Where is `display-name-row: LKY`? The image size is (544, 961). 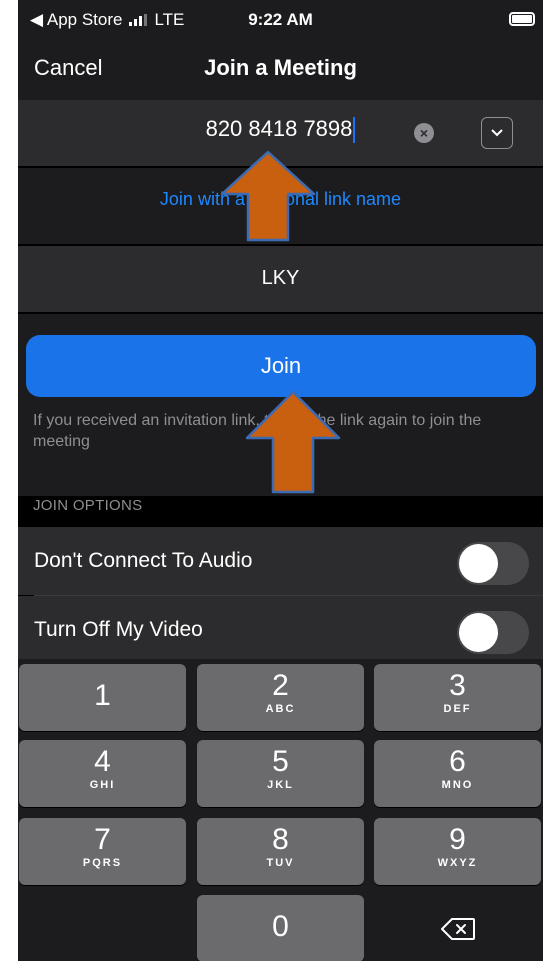
display-name-row: LKY is located at coordinates (280, 279).